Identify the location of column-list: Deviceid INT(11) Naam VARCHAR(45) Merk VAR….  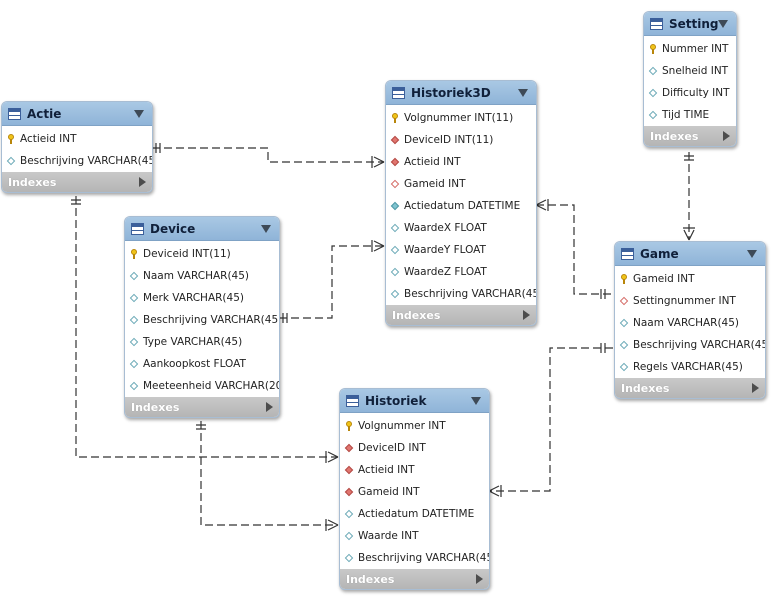
(202, 319).